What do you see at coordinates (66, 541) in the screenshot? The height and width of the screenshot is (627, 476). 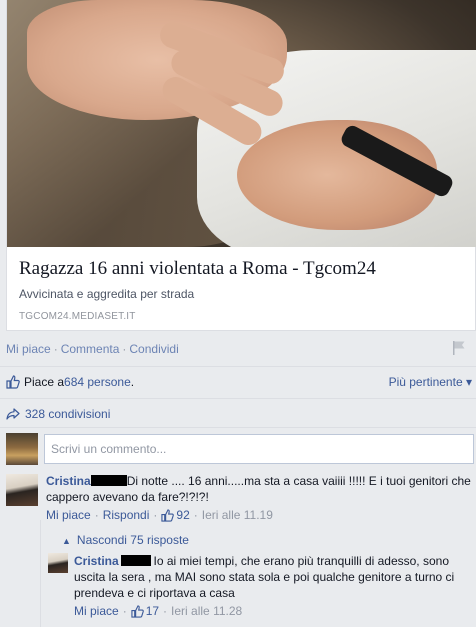 I see `chevron-up-icon: ▲` at bounding box center [66, 541].